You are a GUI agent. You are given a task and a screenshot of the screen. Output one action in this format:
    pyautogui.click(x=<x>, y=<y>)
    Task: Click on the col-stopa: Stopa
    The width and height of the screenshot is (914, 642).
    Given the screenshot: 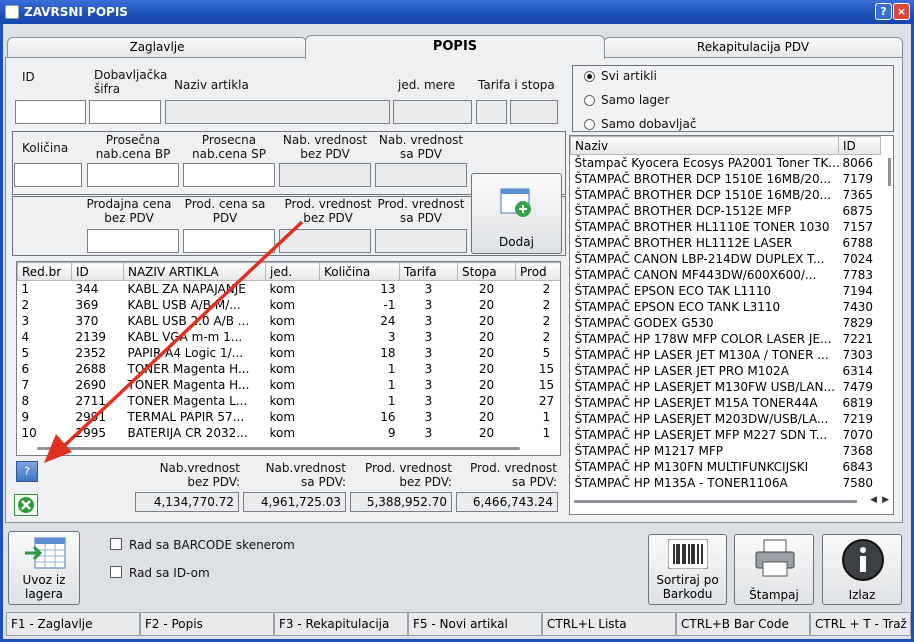 What is the action you would take?
    pyautogui.click(x=486, y=271)
    